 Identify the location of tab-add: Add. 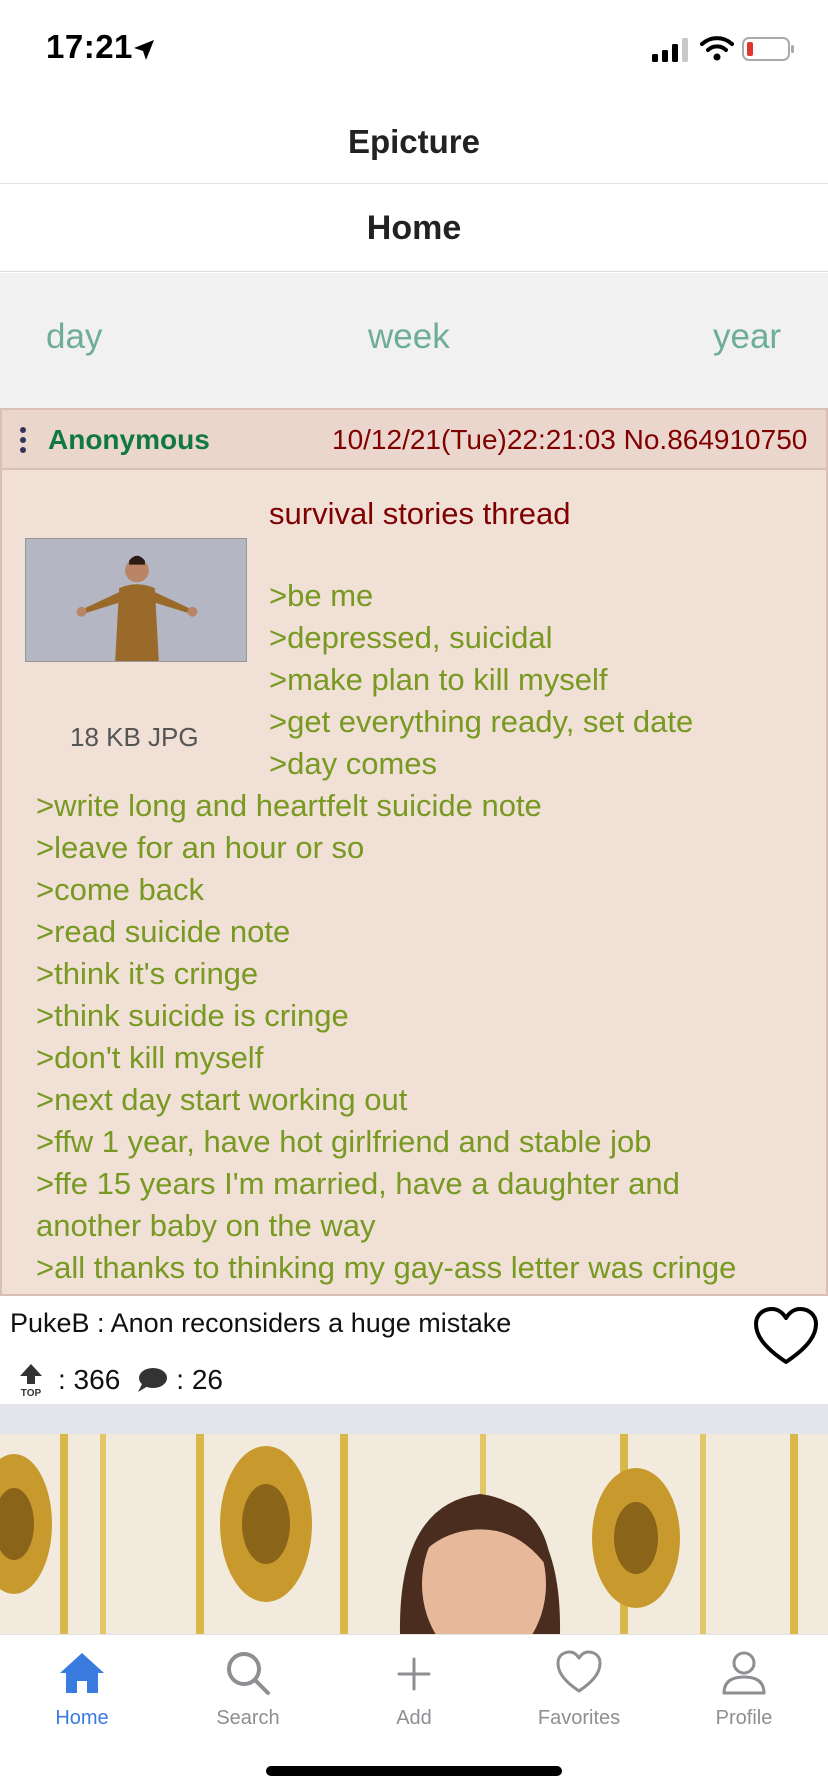
(414, 1697).